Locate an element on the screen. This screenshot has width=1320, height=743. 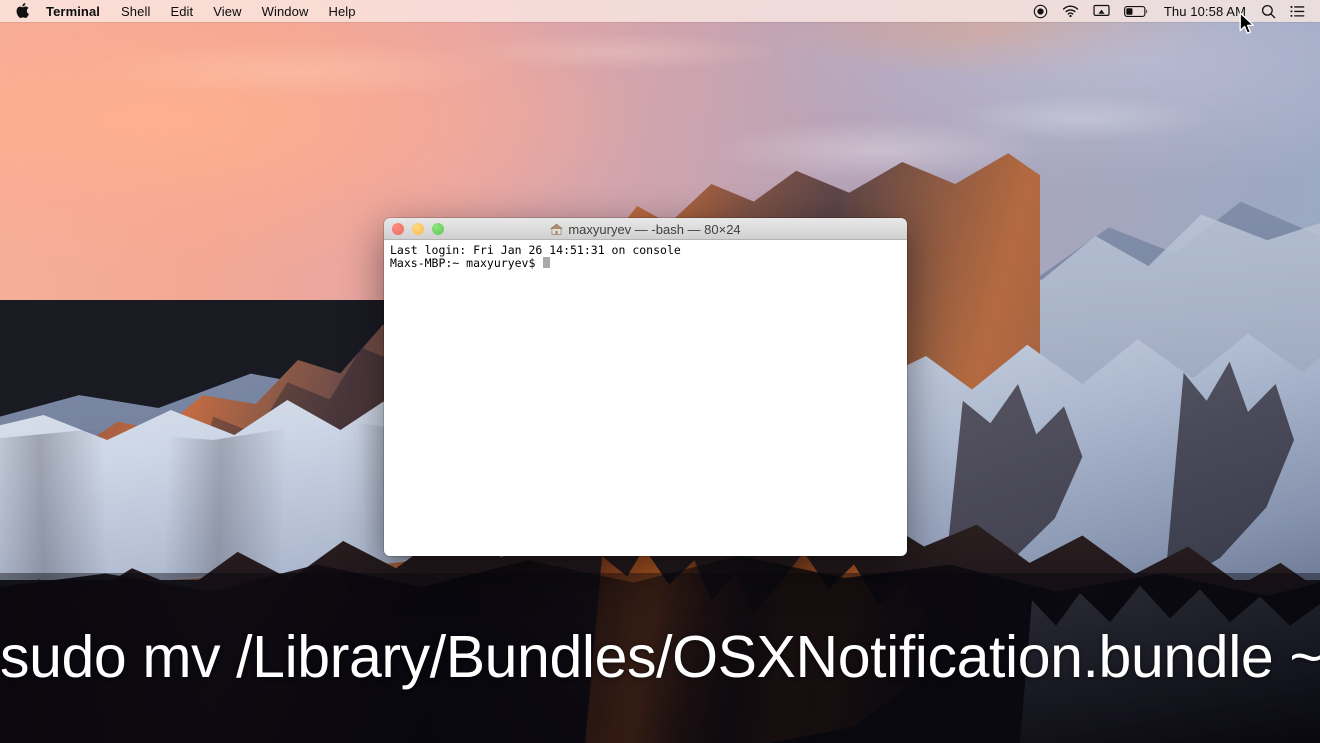
terminal-cursor is located at coordinates (547, 262).